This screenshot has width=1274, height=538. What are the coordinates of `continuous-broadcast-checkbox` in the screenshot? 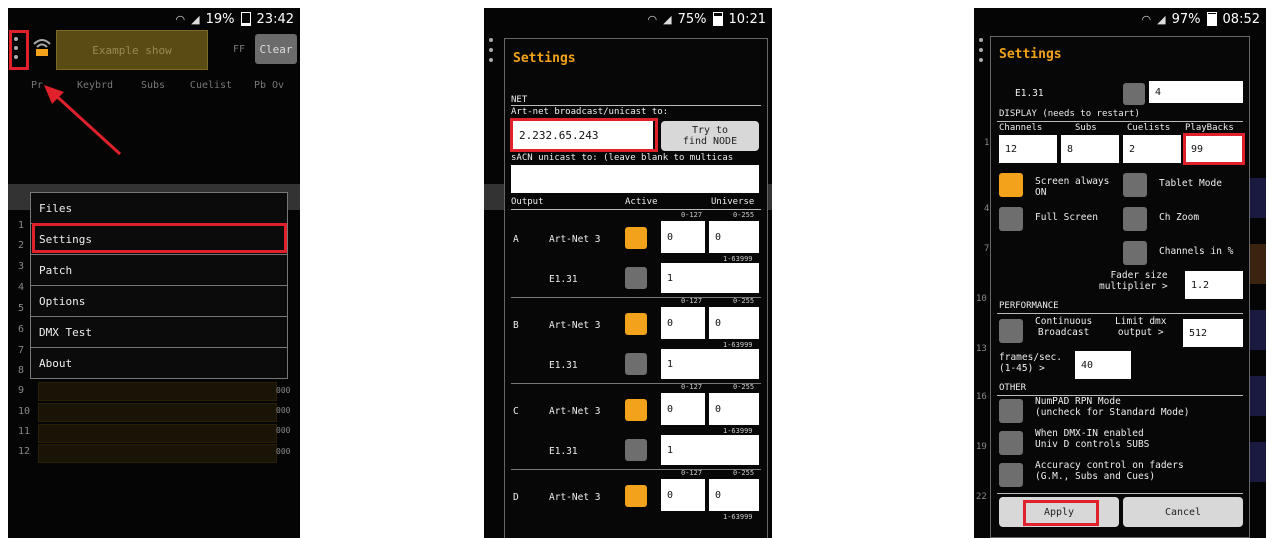 It's located at (1011, 331).